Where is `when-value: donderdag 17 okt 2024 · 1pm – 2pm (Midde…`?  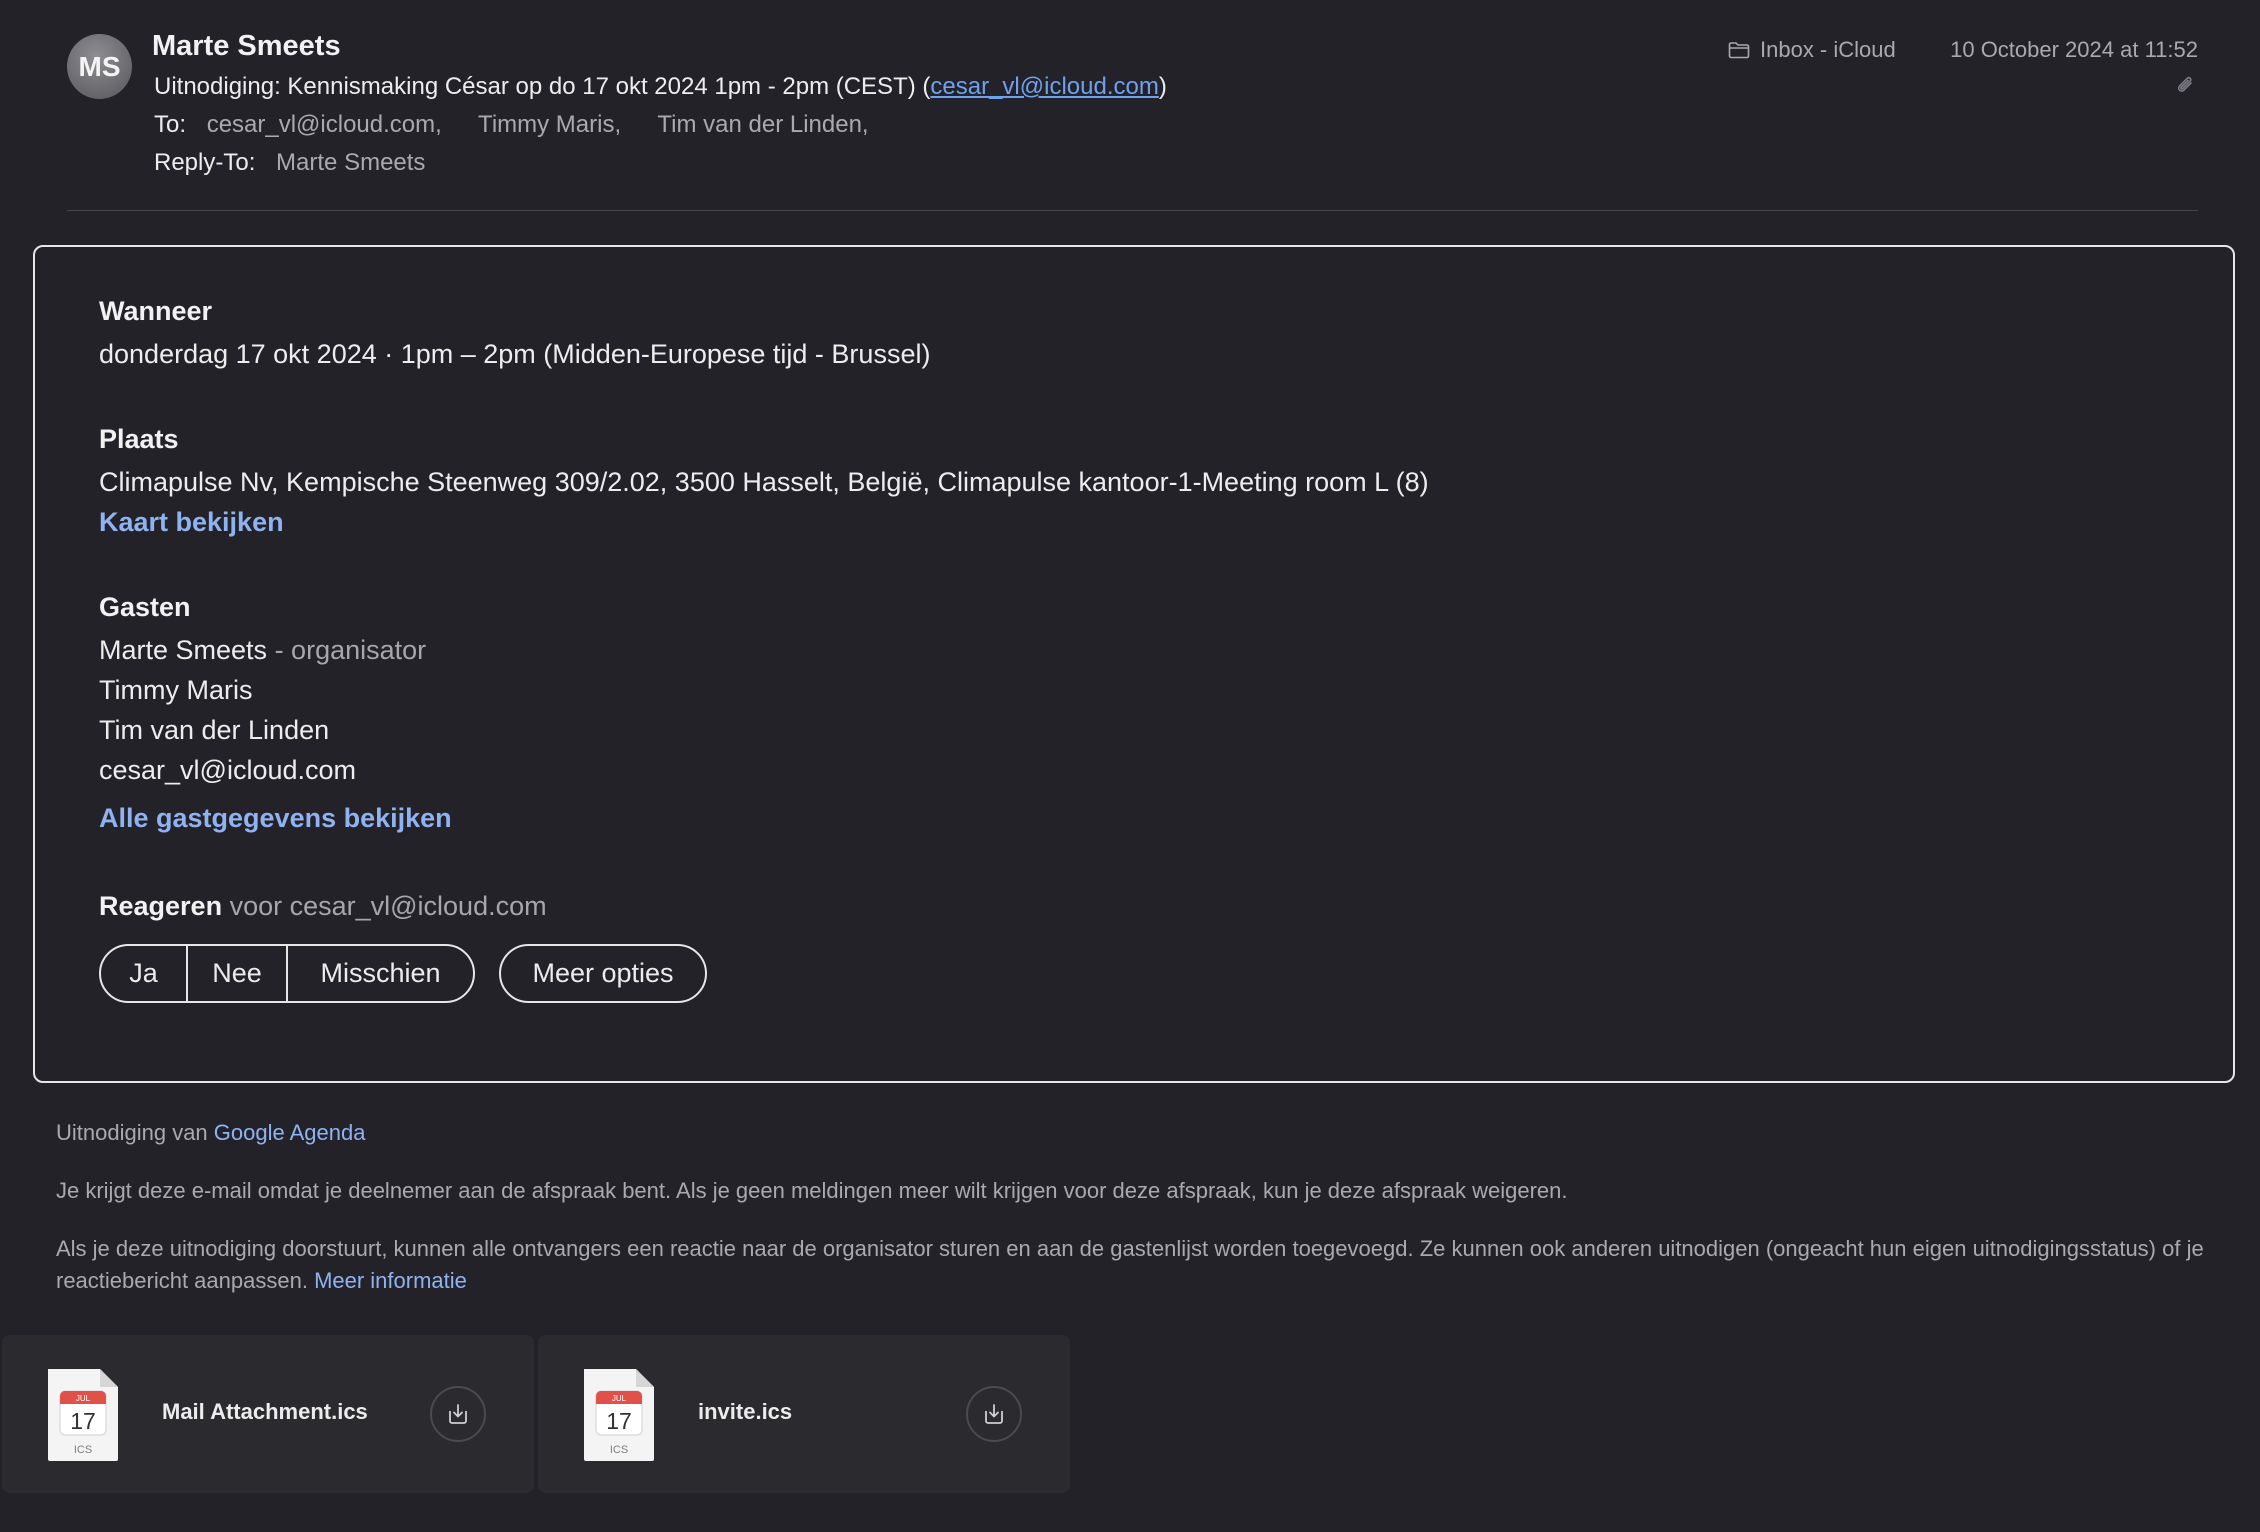 when-value: donderdag 17 okt 2024 · 1pm – 2pm (Midde… is located at coordinates (515, 354).